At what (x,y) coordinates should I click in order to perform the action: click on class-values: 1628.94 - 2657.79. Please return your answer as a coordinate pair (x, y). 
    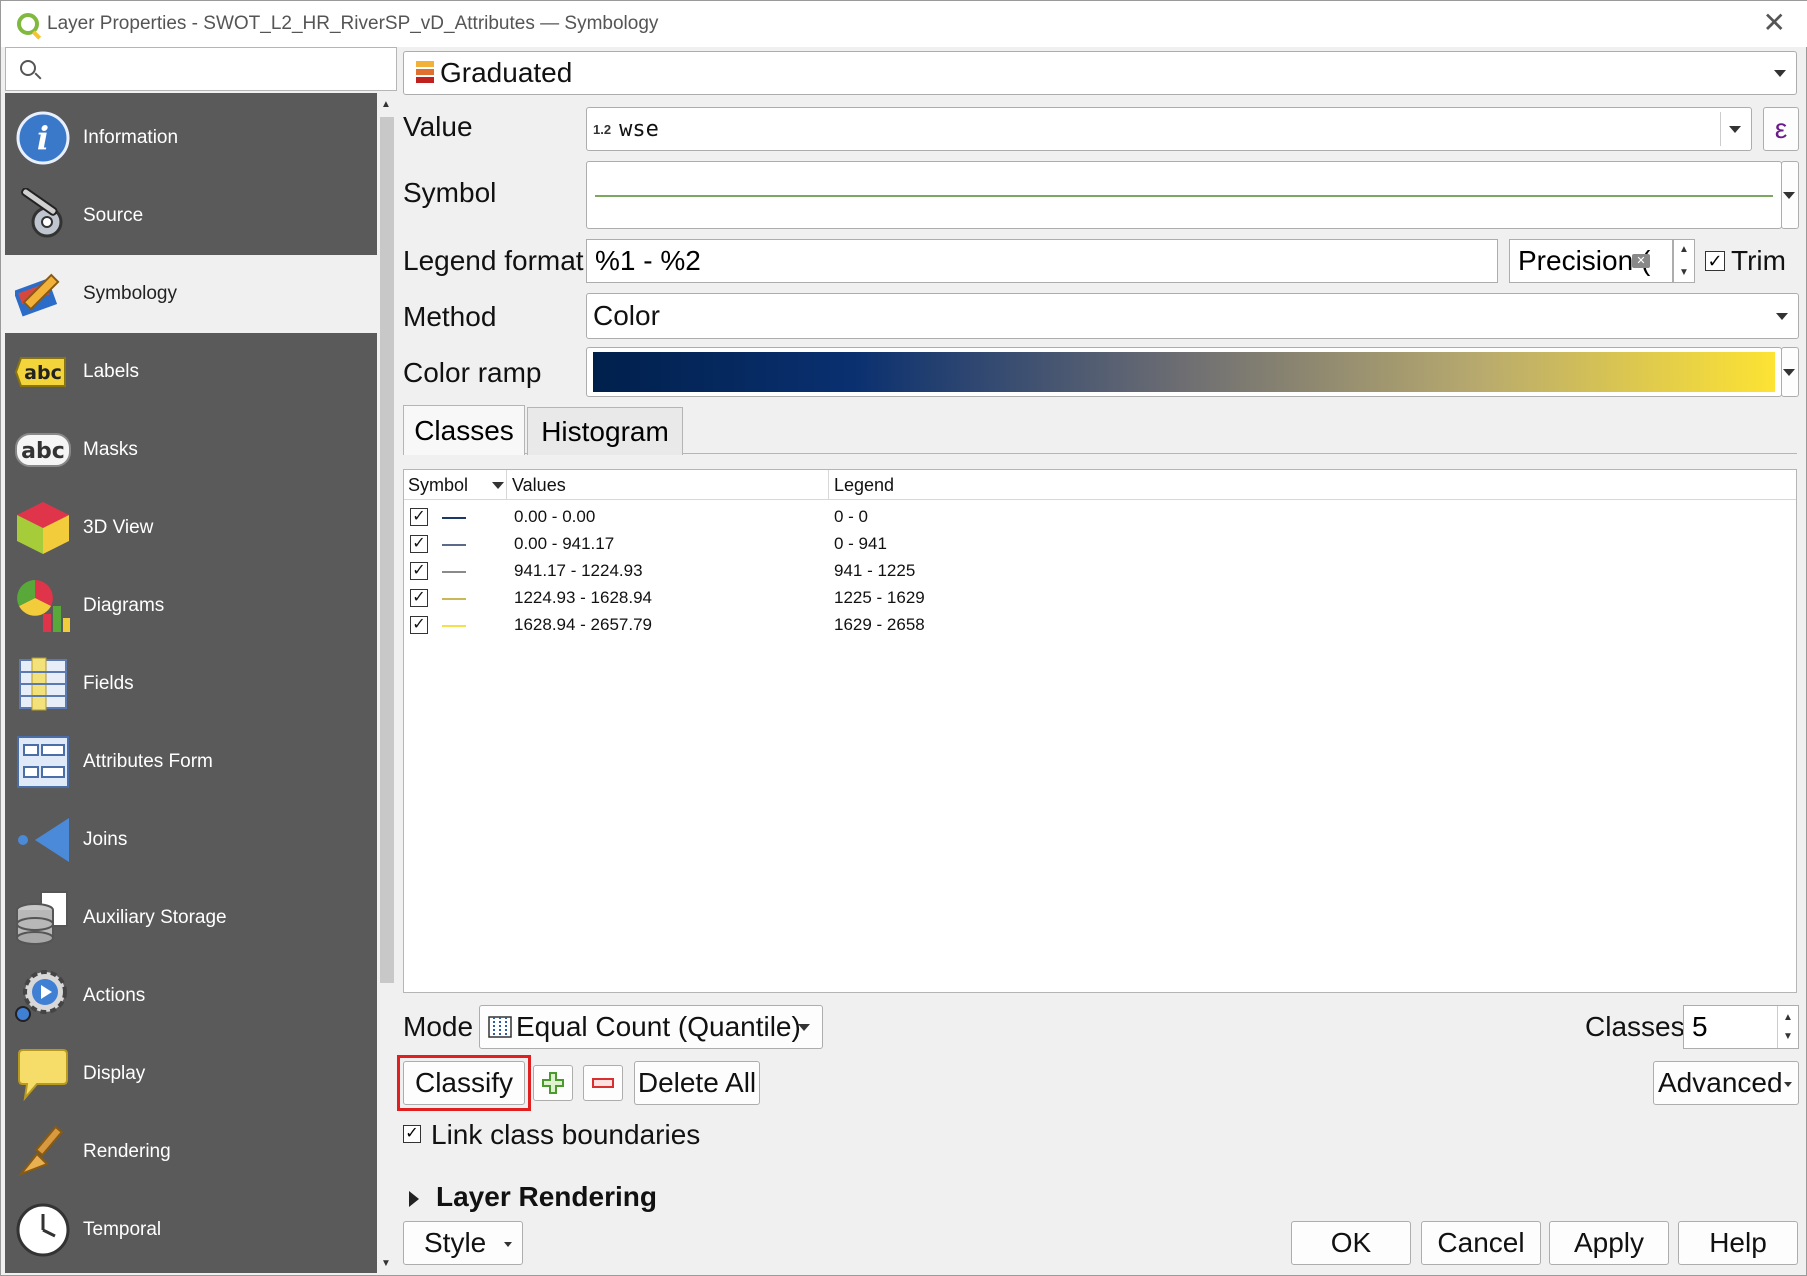
    Looking at the image, I should click on (583, 625).